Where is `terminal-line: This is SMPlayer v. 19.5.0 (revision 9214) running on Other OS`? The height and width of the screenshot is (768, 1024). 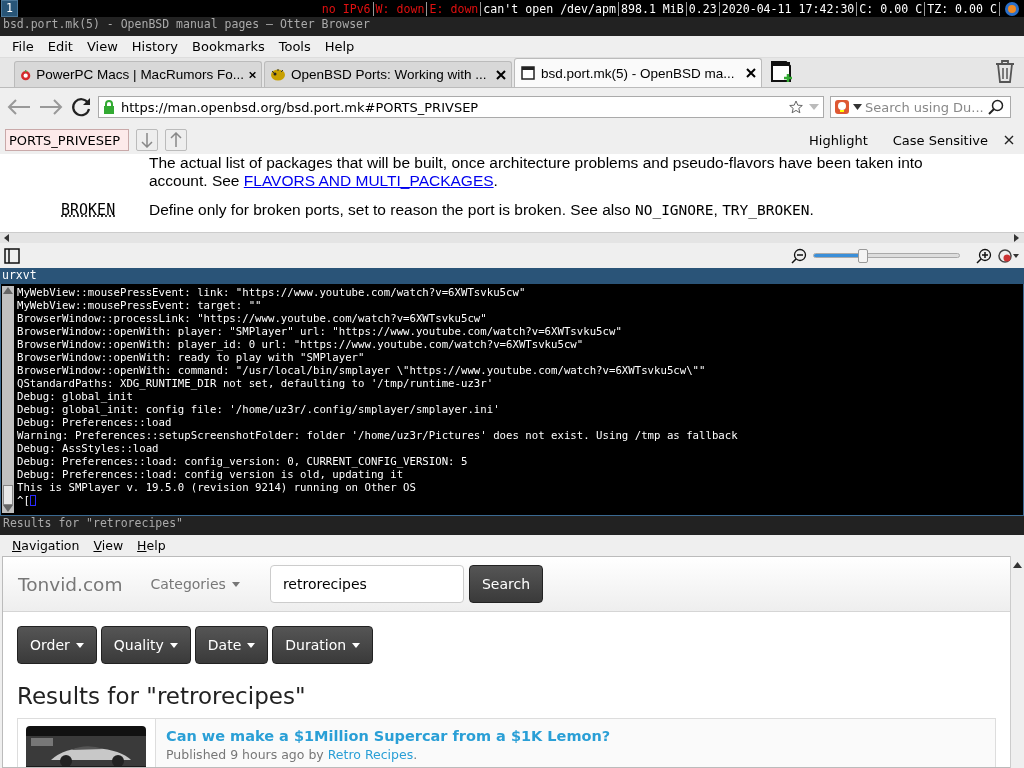 terminal-line: This is SMPlayer v. 19.5.0 (revision 9214) running on Other OS is located at coordinates (217, 487).